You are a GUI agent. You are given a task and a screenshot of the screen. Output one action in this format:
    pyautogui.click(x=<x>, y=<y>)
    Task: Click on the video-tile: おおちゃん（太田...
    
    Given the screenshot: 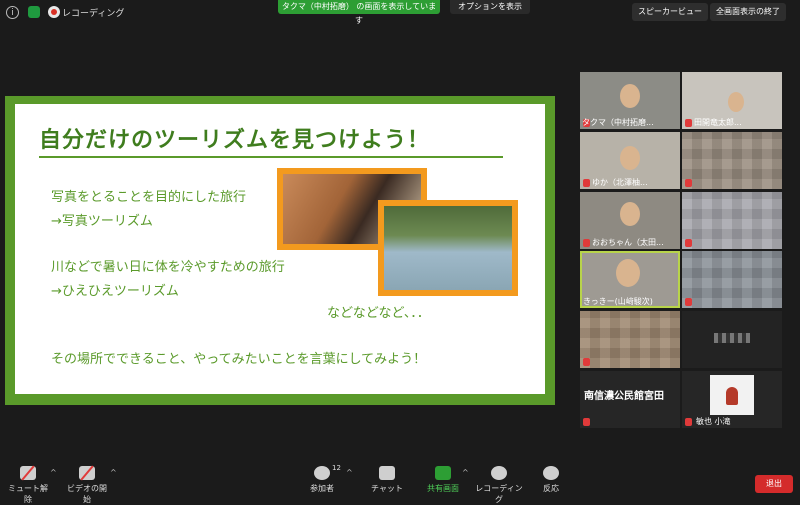 What is the action you would take?
    pyautogui.click(x=630, y=220)
    